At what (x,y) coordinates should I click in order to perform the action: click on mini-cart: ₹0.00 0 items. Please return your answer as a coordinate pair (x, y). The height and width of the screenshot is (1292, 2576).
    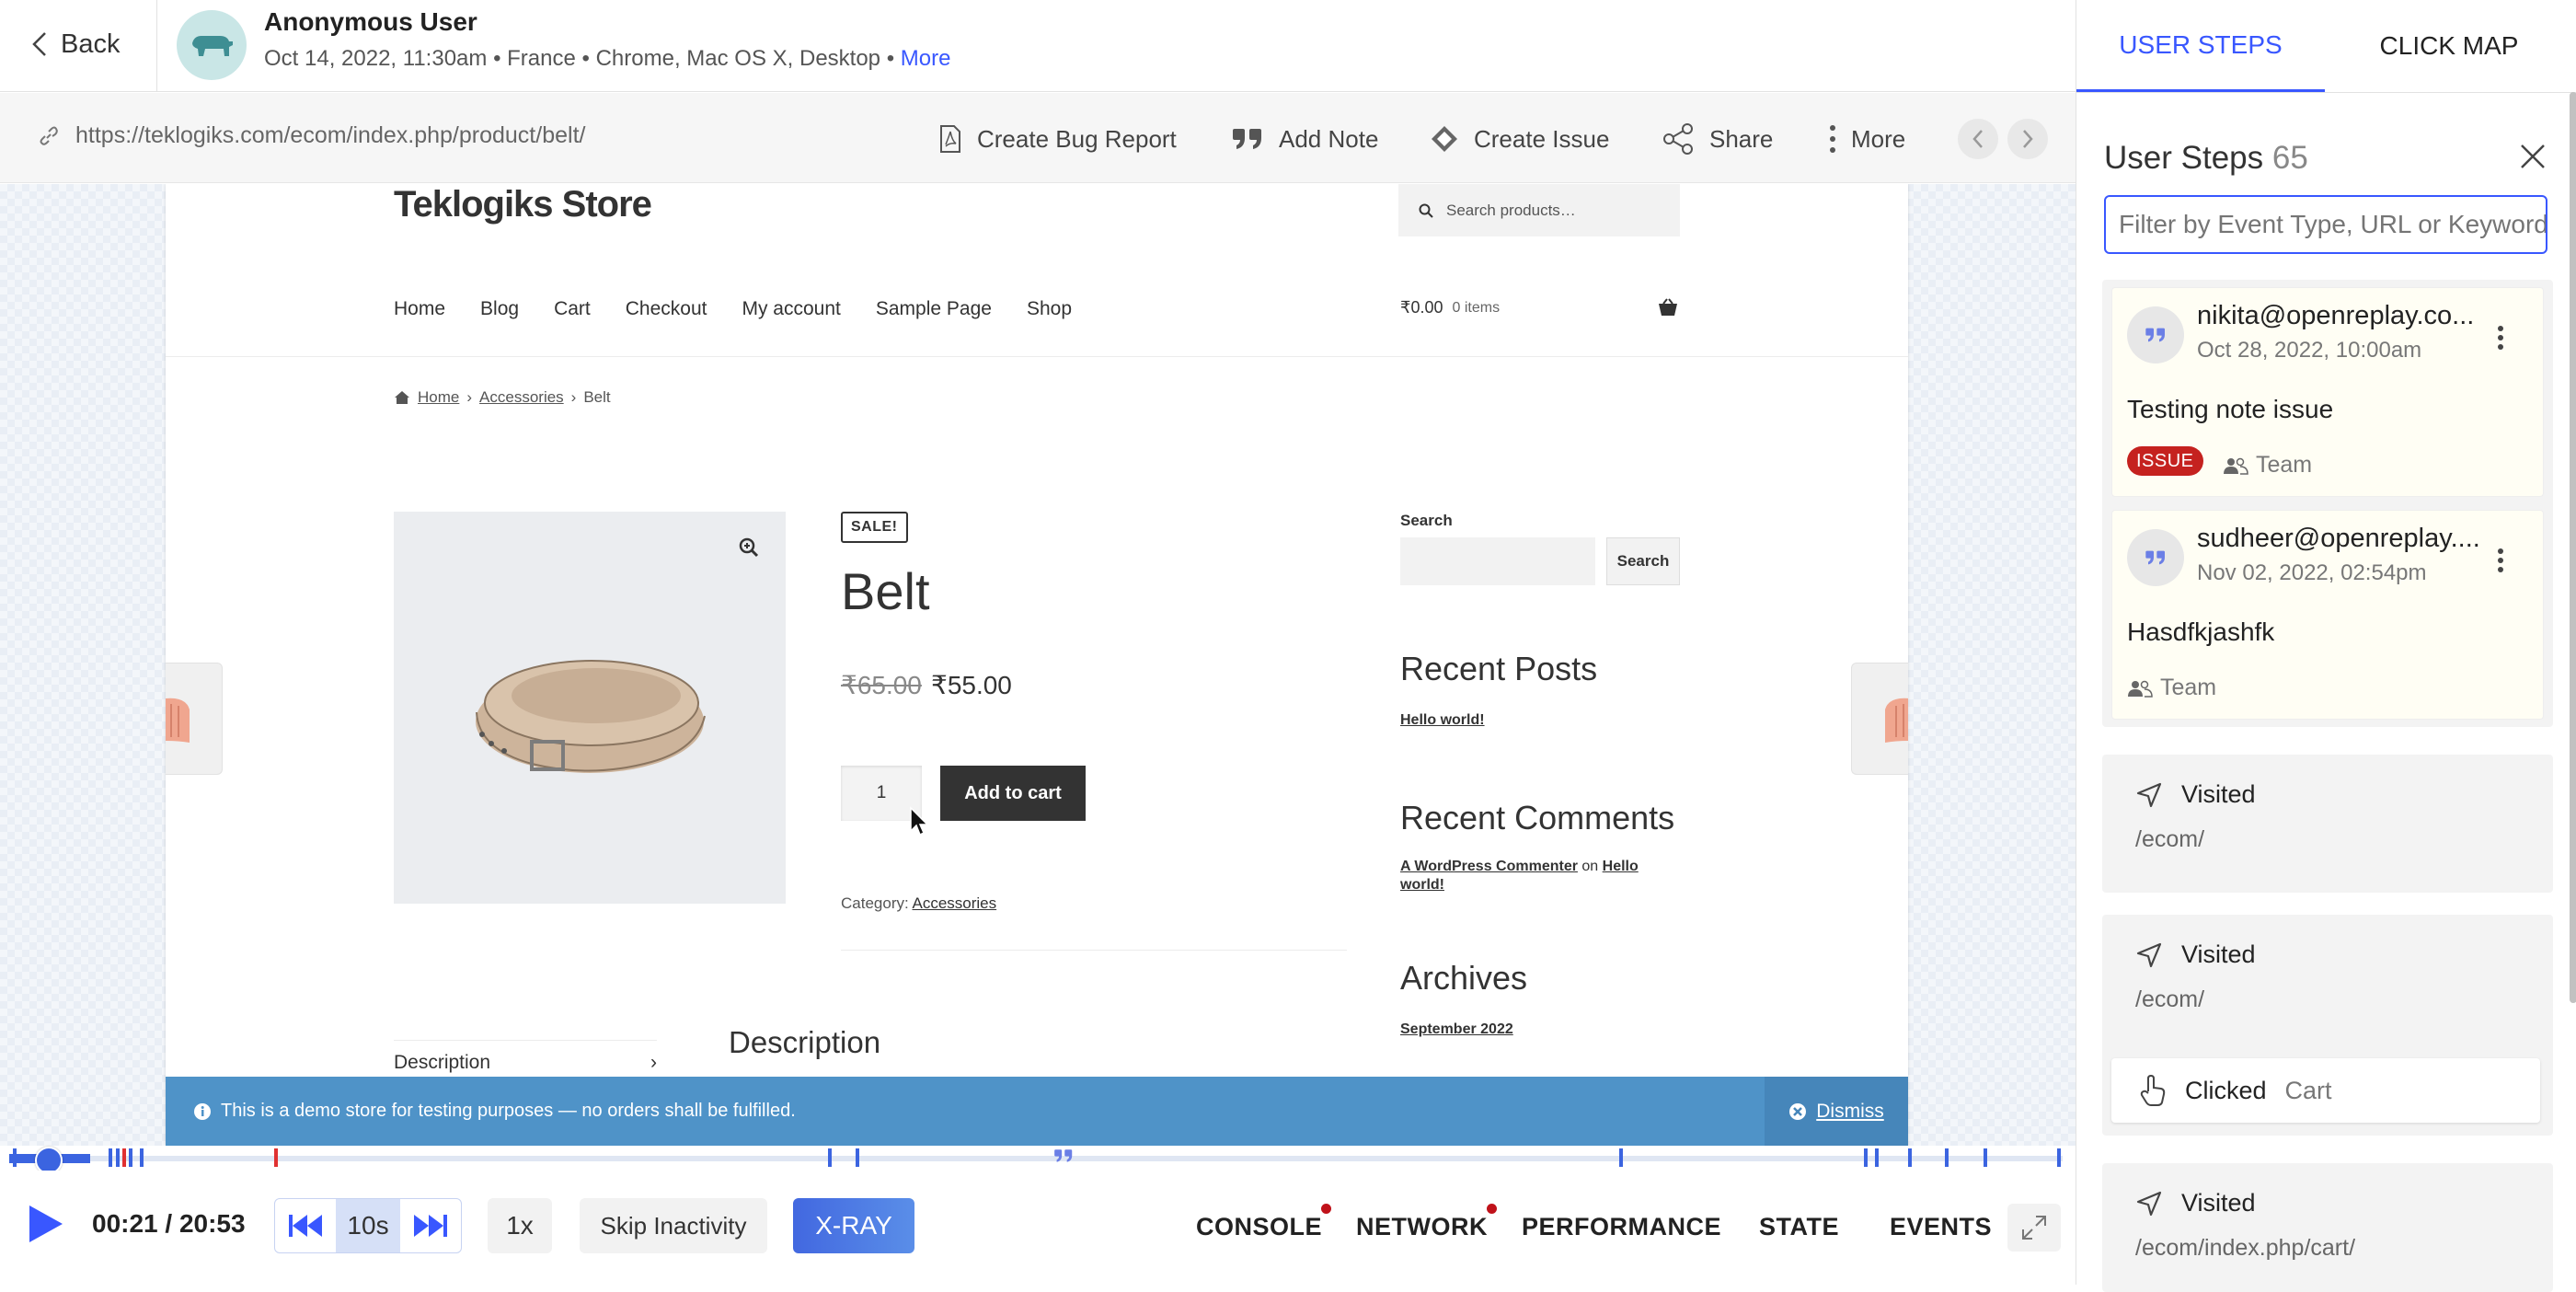
    Looking at the image, I should click on (1450, 307).